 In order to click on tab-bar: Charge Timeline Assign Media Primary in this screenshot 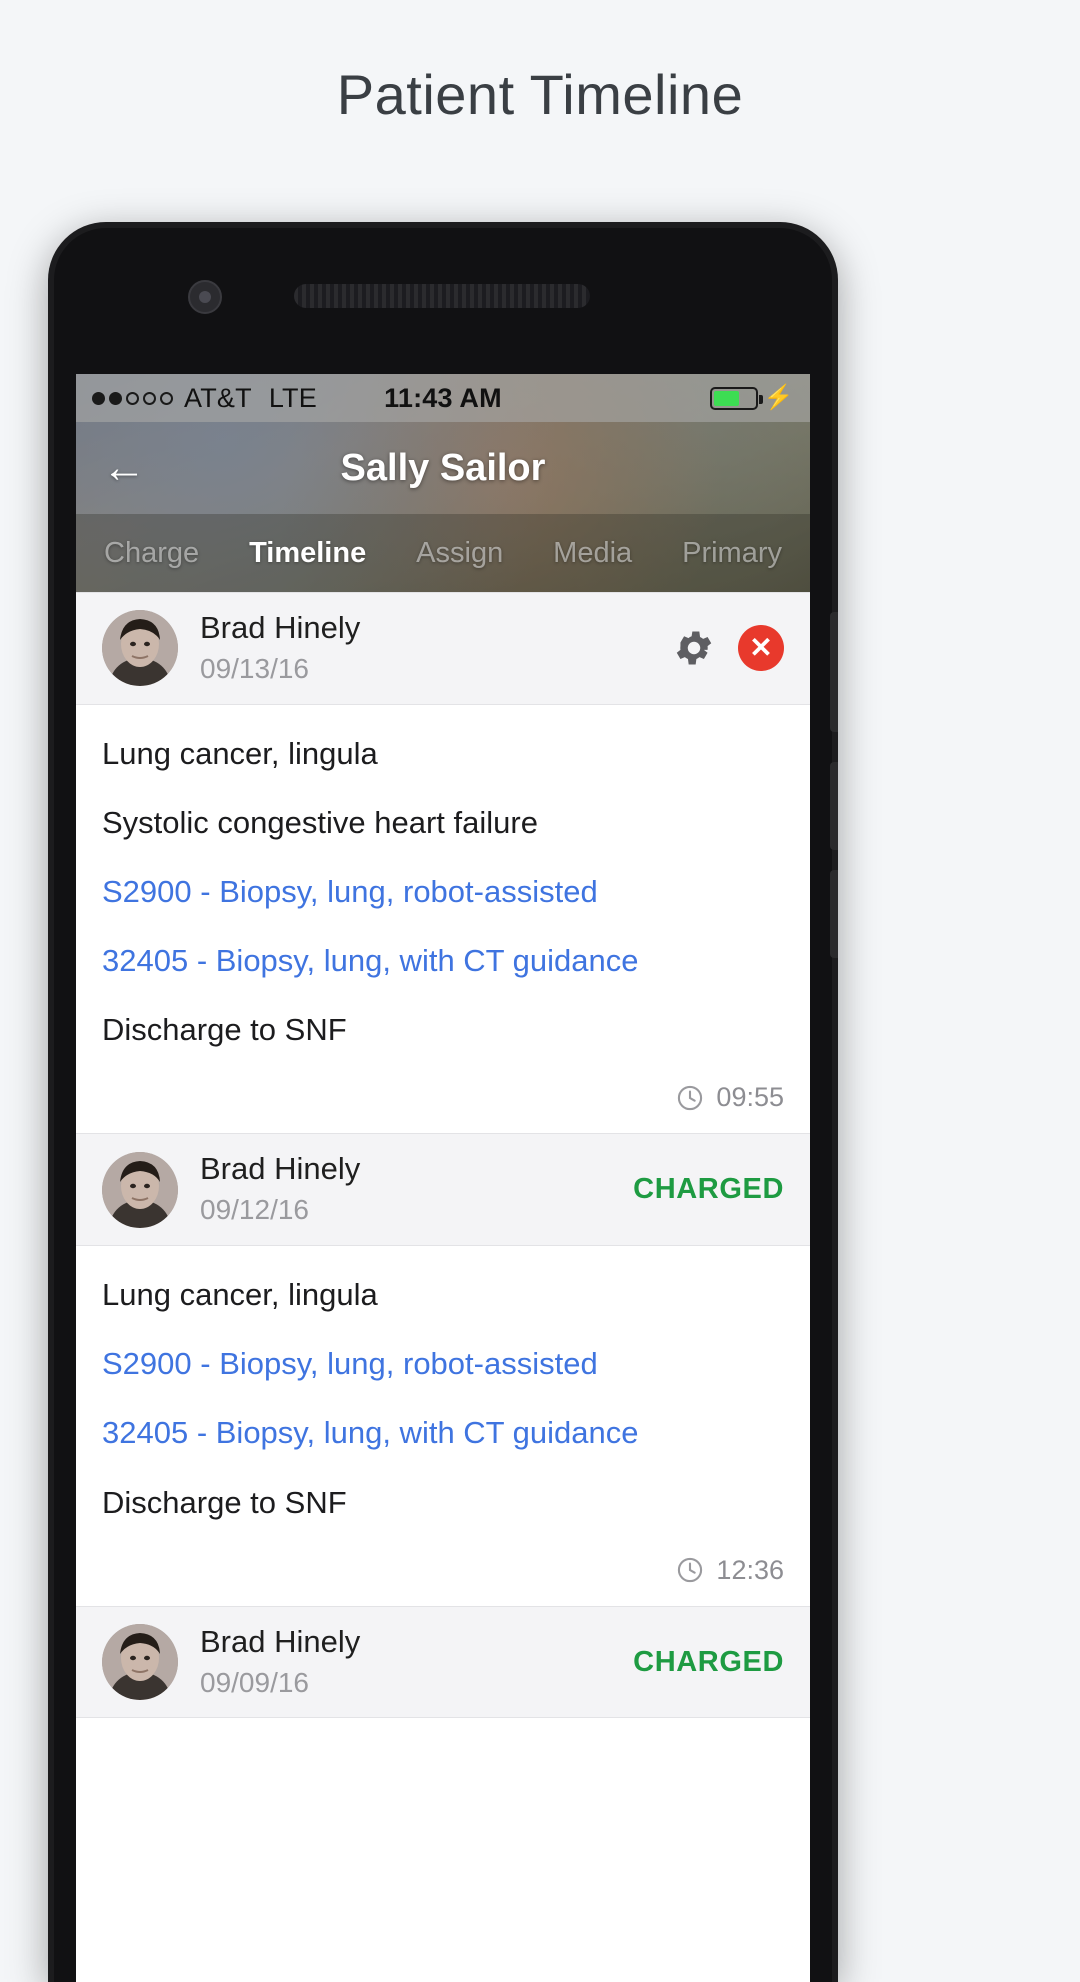, I will do `click(443, 553)`.